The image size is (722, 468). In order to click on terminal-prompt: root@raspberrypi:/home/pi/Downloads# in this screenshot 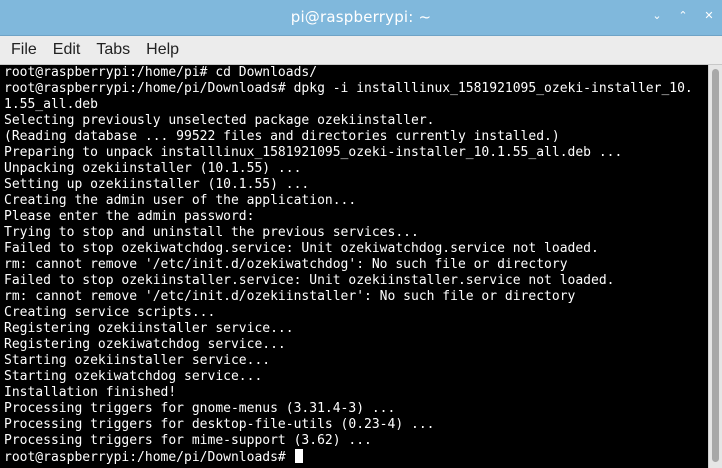, I will do `click(149, 457)`.